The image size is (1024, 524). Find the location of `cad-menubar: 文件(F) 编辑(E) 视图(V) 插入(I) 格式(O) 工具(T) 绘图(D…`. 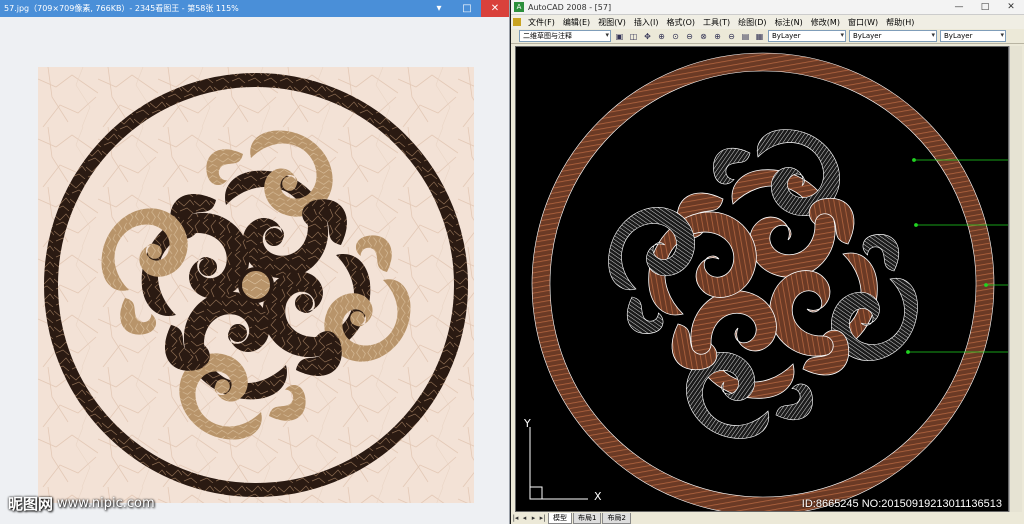

cad-menubar: 文件(F) 编辑(E) 视图(V) 插入(I) 格式(O) 工具(T) 绘图(D… is located at coordinates (767, 22).